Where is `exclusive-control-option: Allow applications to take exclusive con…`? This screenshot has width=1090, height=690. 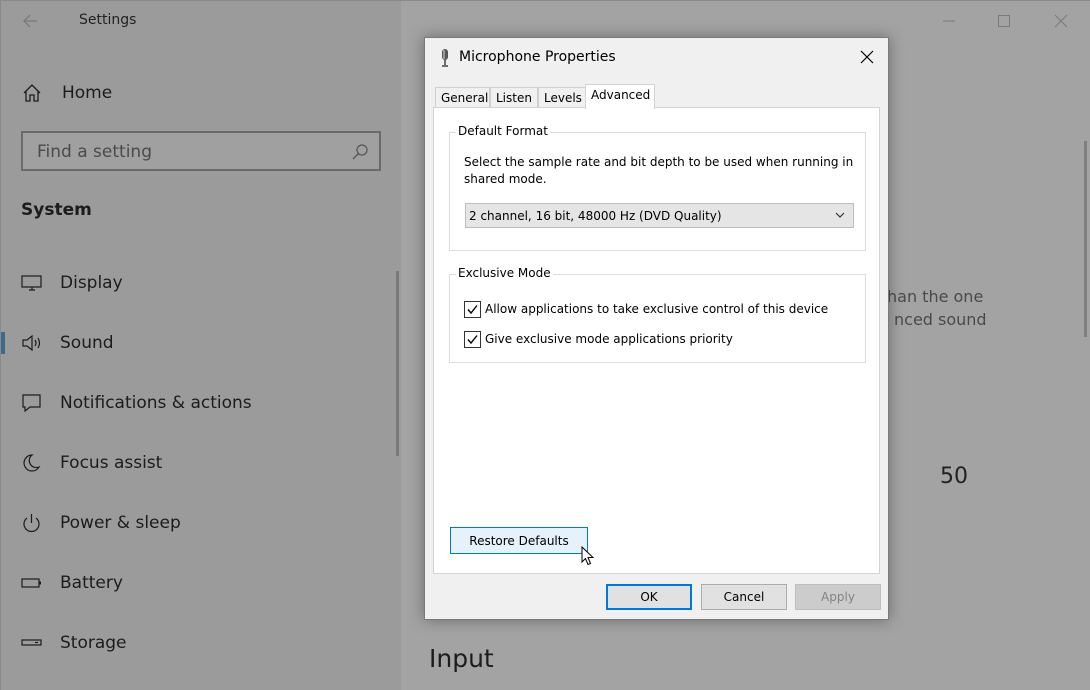 exclusive-control-option: Allow applications to take exclusive con… is located at coordinates (646, 309).